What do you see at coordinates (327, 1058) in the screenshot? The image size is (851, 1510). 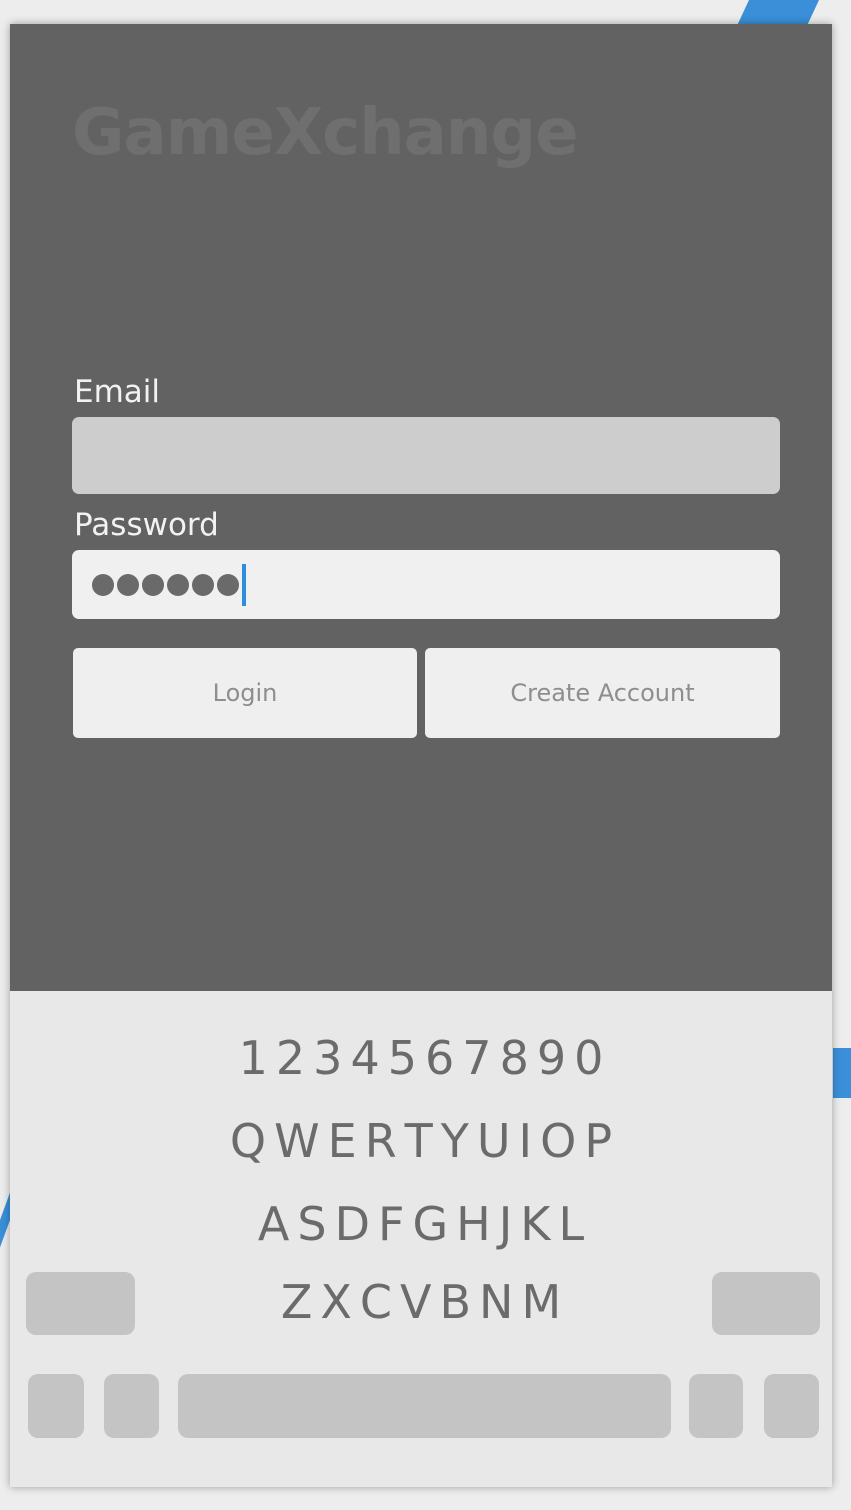 I see `keyboard-key: 3` at bounding box center [327, 1058].